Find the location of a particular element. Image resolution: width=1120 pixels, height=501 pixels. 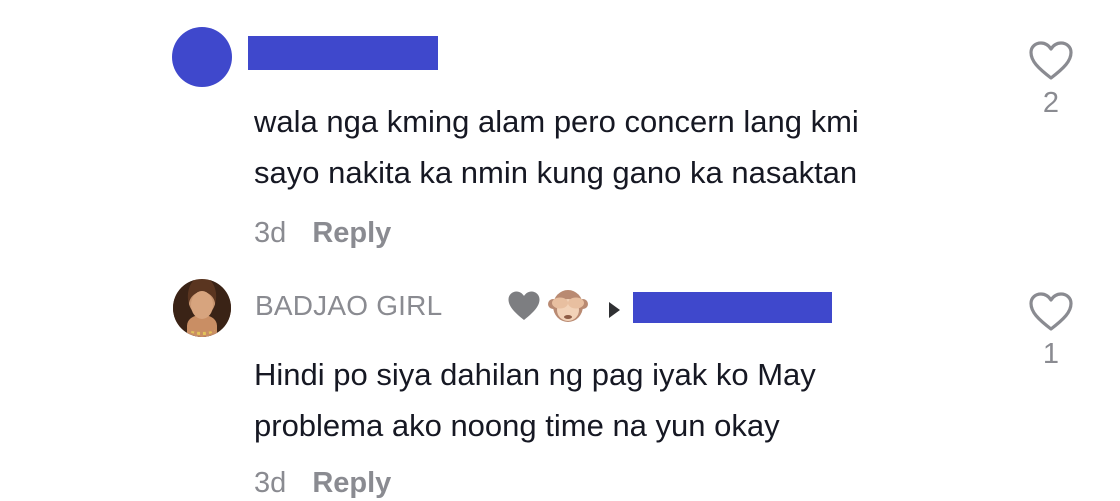

comment-username: BADJAO GIRL is located at coordinates (348, 306).